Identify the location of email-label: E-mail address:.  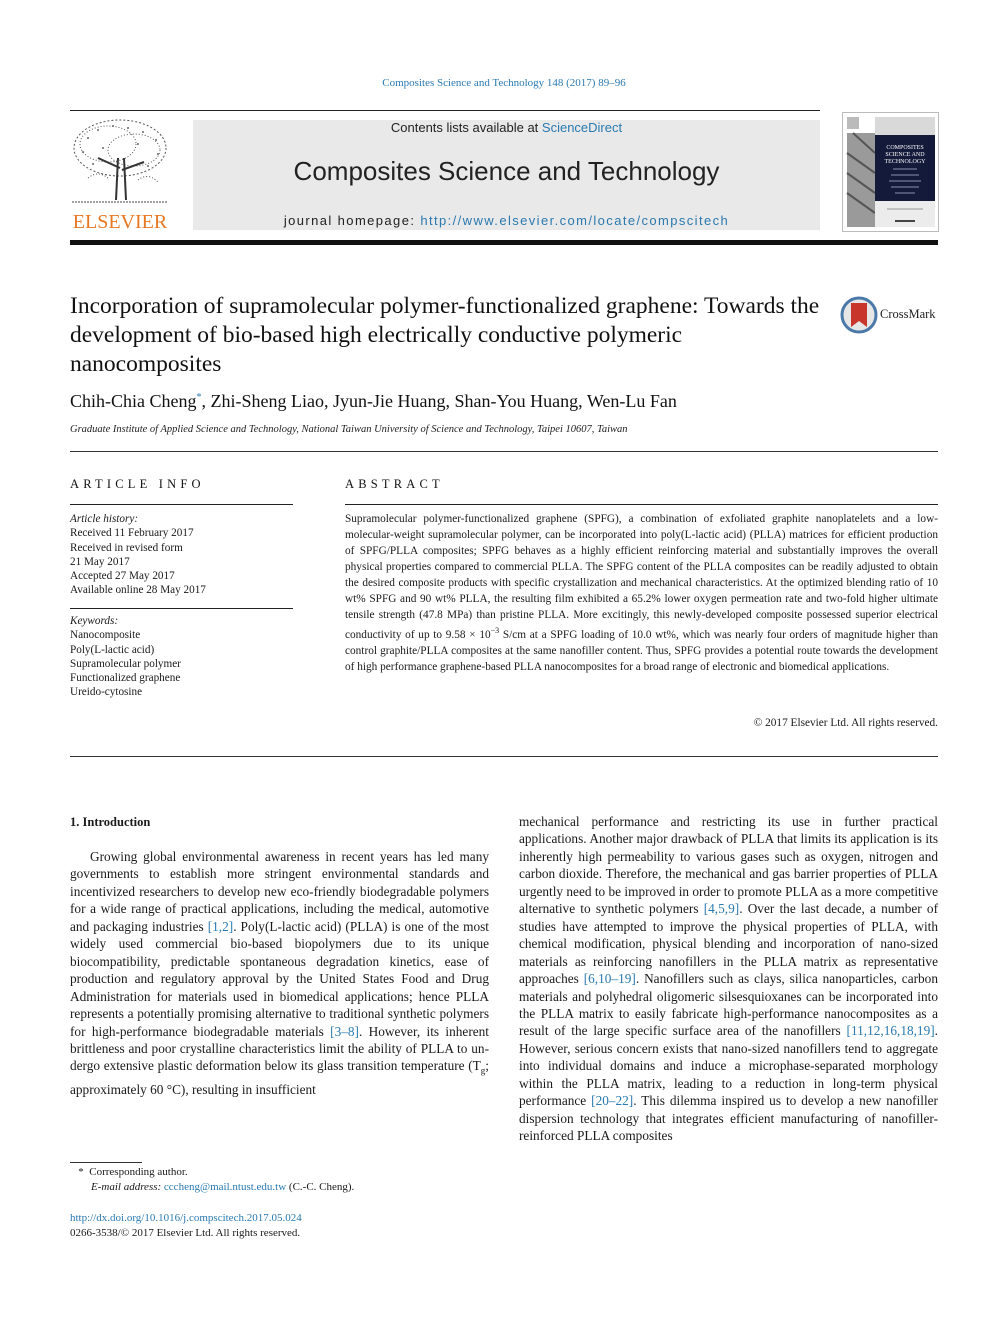
(127, 1187).